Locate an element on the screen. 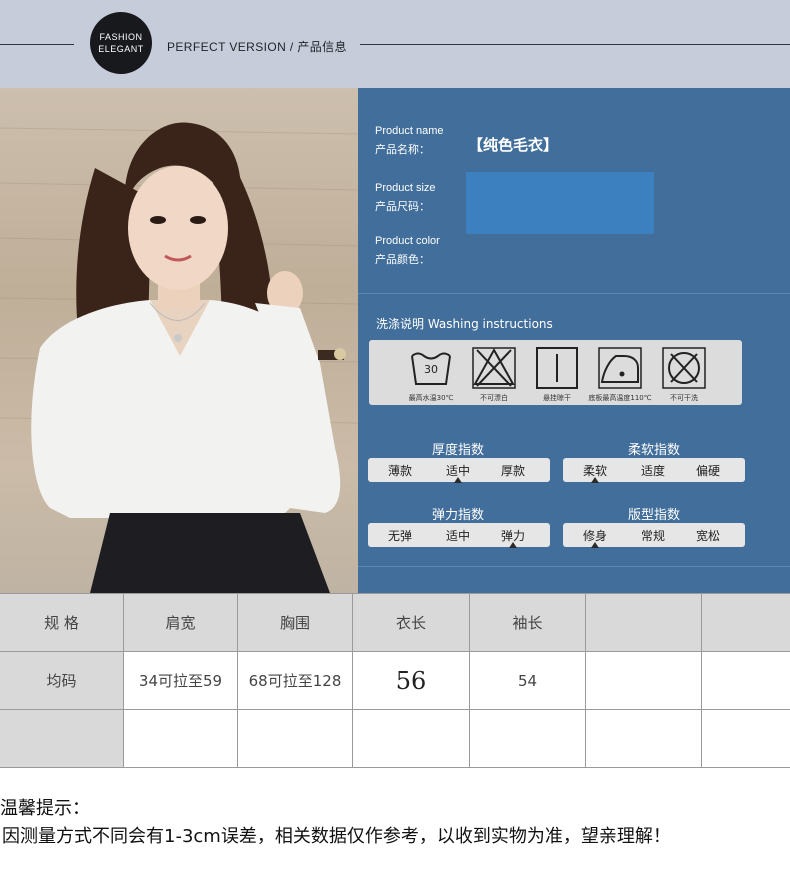 The height and width of the screenshot is (878, 790). table-header-cell: 袖长 is located at coordinates (528, 623).